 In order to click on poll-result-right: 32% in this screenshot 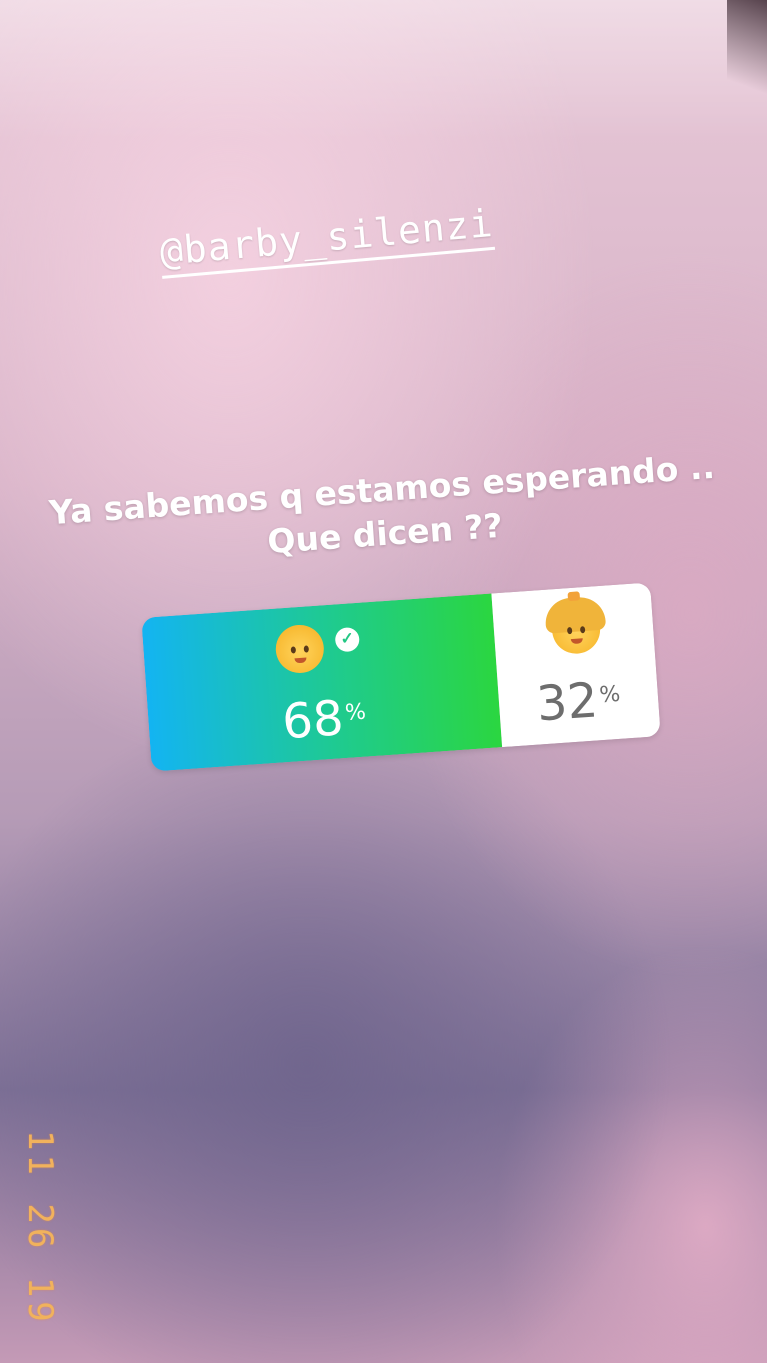, I will do `click(578, 699)`.